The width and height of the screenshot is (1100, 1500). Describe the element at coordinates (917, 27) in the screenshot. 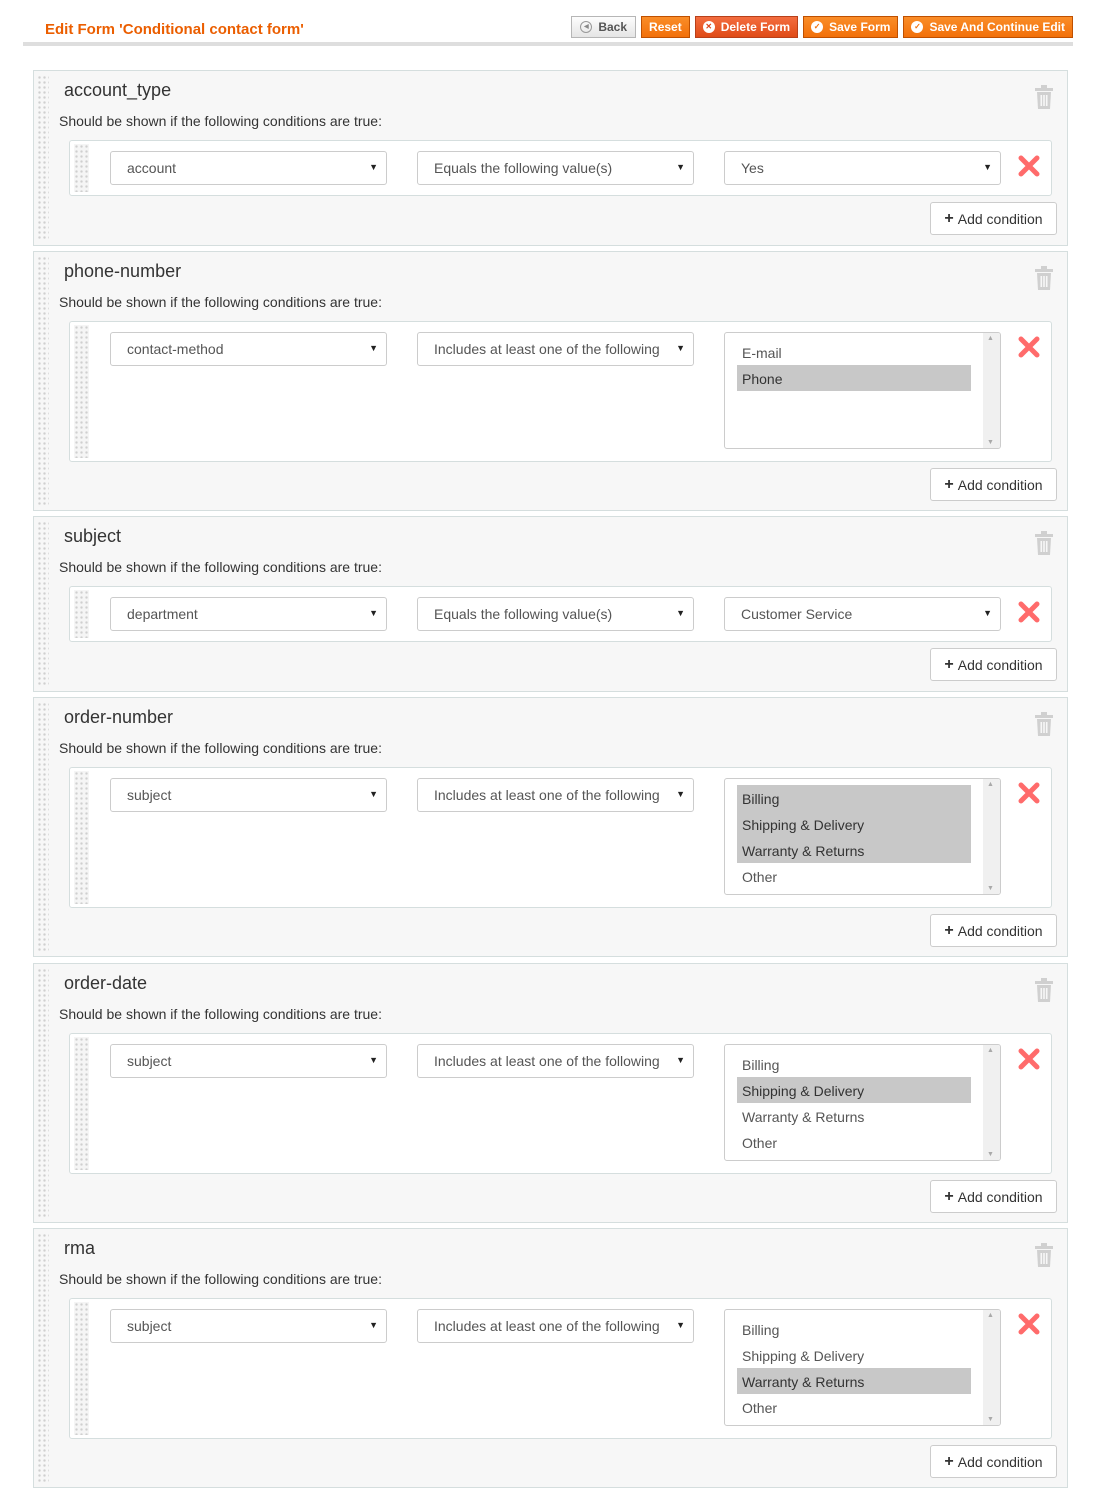

I see `check-circle-icon: ✓` at that location.